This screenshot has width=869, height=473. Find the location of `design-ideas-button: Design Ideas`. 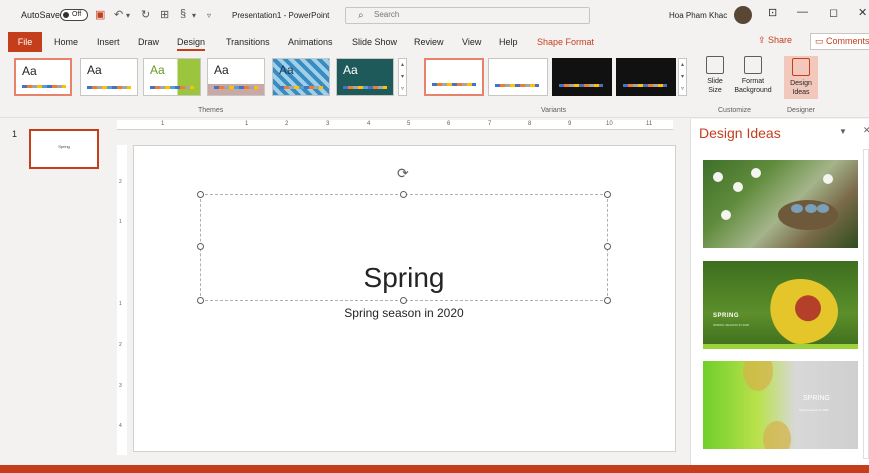

design-ideas-button: Design Ideas is located at coordinates (801, 77).